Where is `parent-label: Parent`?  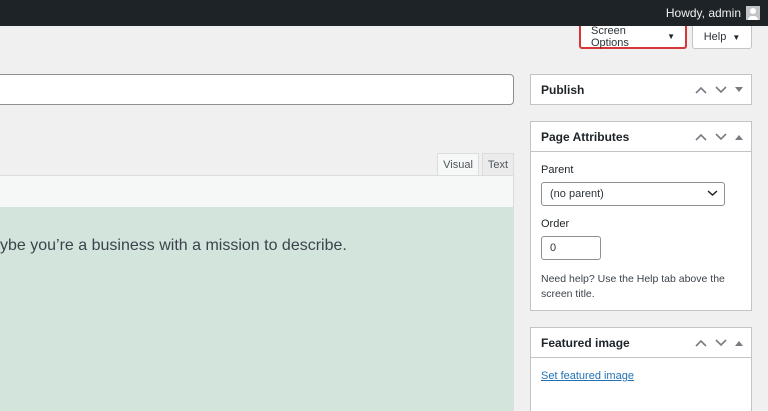 parent-label: Parent is located at coordinates (557, 170).